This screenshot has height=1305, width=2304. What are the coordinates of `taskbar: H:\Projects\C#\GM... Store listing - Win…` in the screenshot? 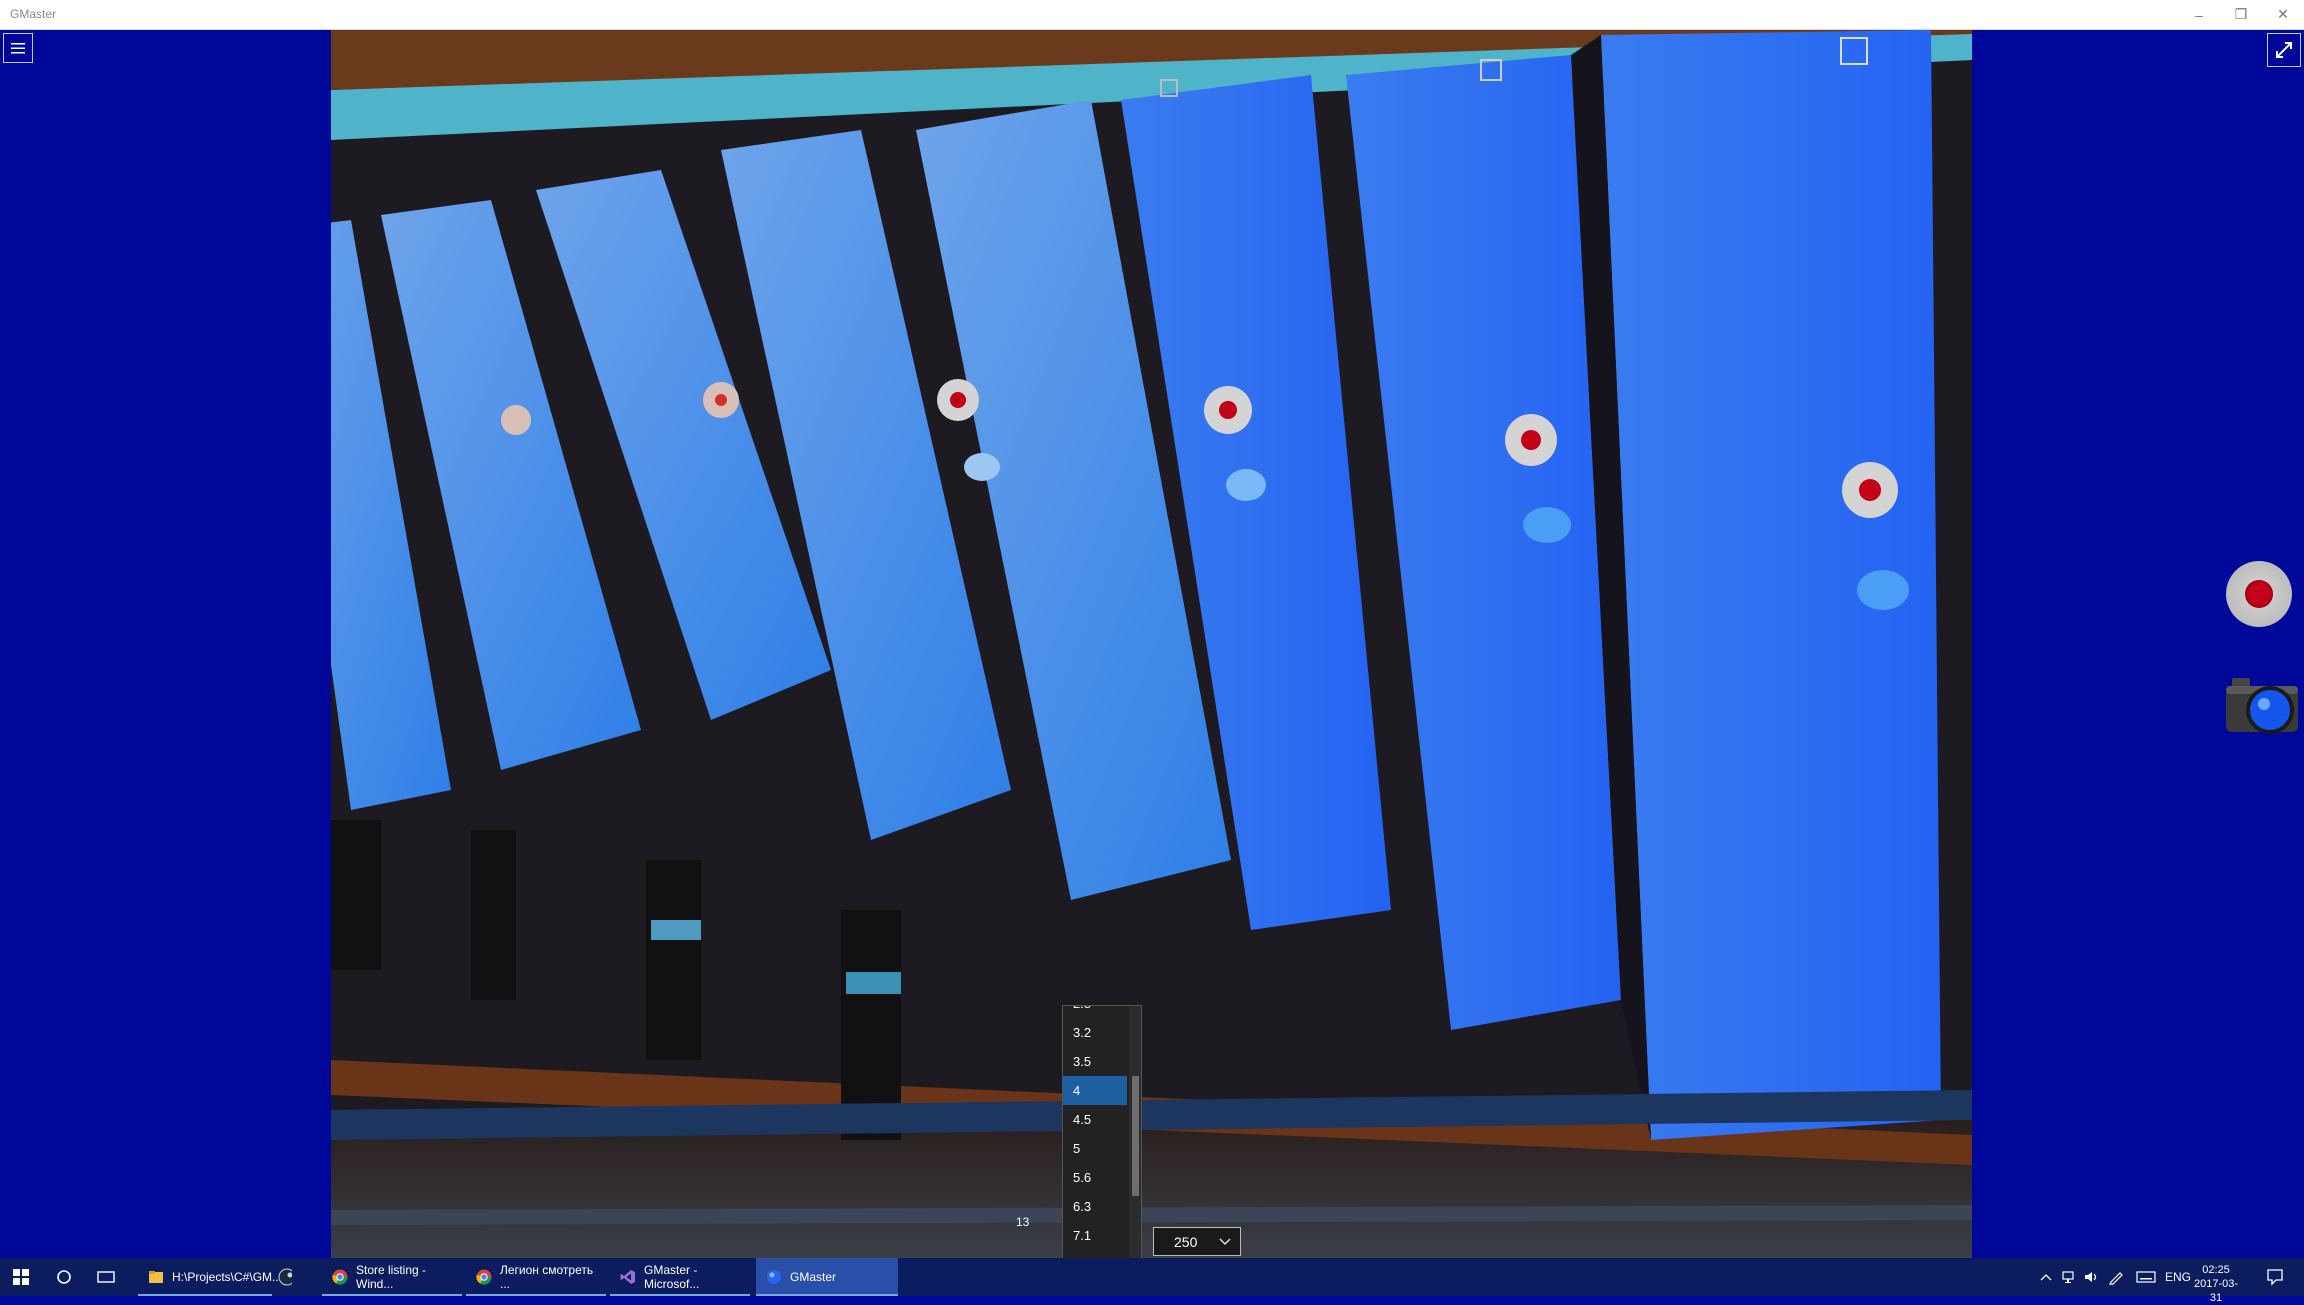 It's located at (1152, 1281).